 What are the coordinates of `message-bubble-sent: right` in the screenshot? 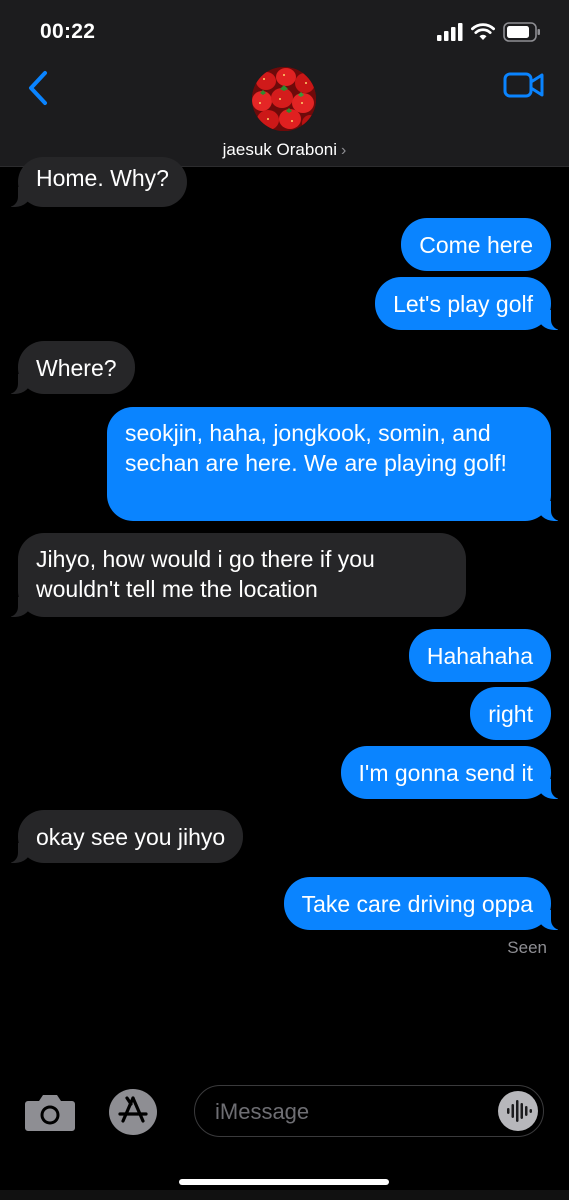 It's located at (510, 713).